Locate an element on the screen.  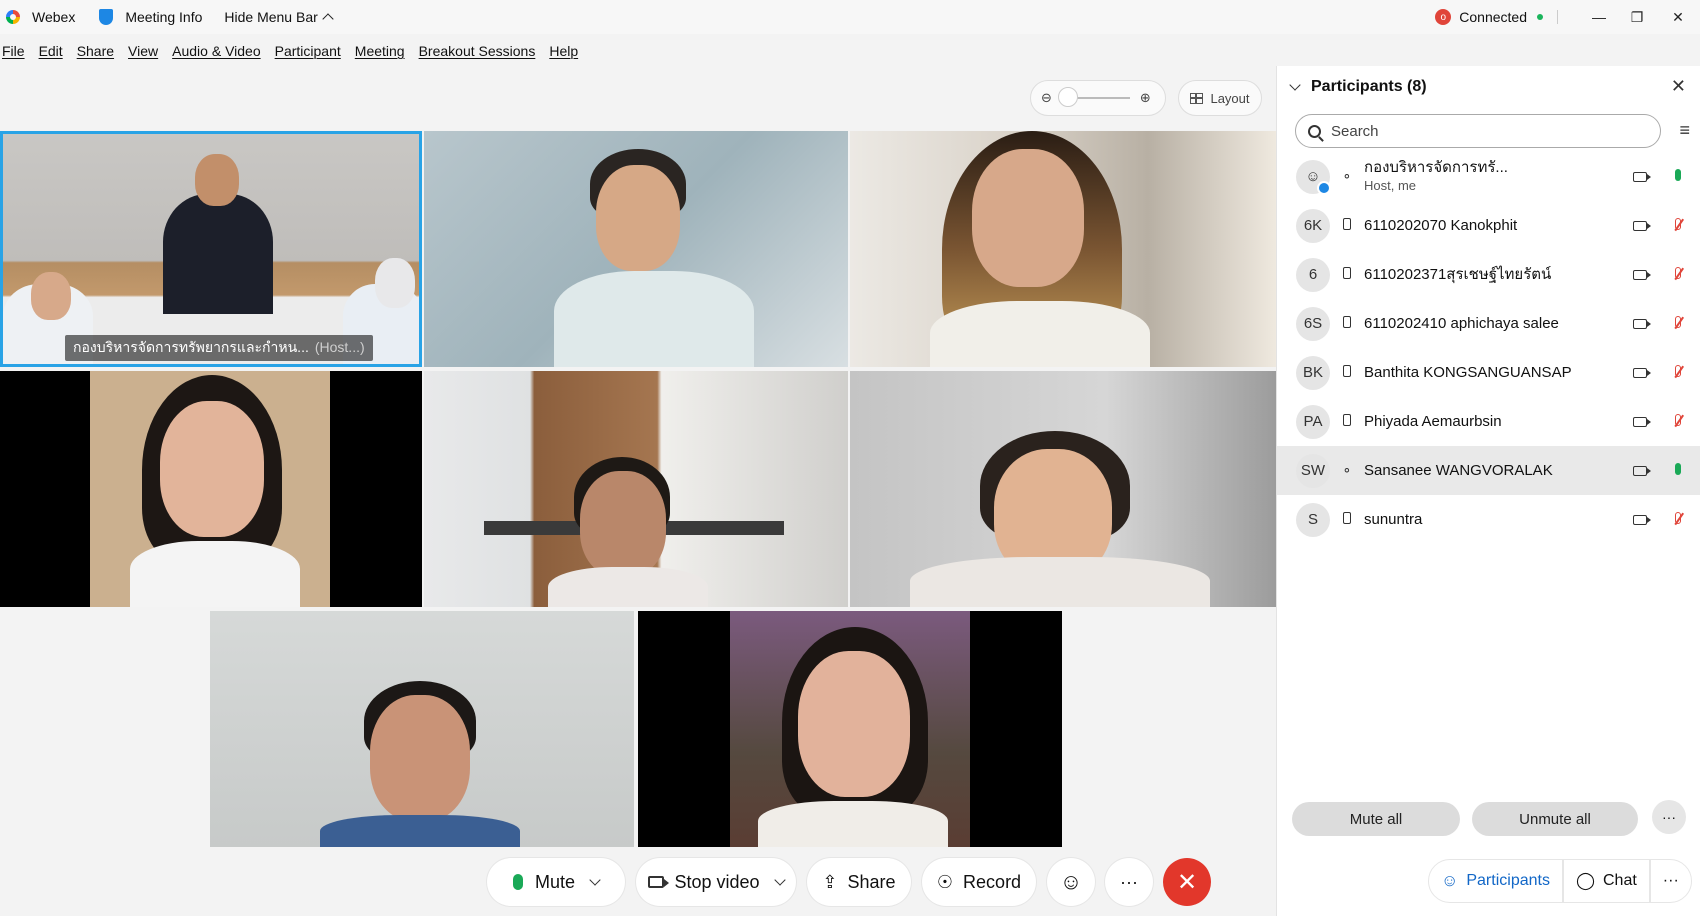
footer-more-button: ··· is located at coordinates (1670, 881).